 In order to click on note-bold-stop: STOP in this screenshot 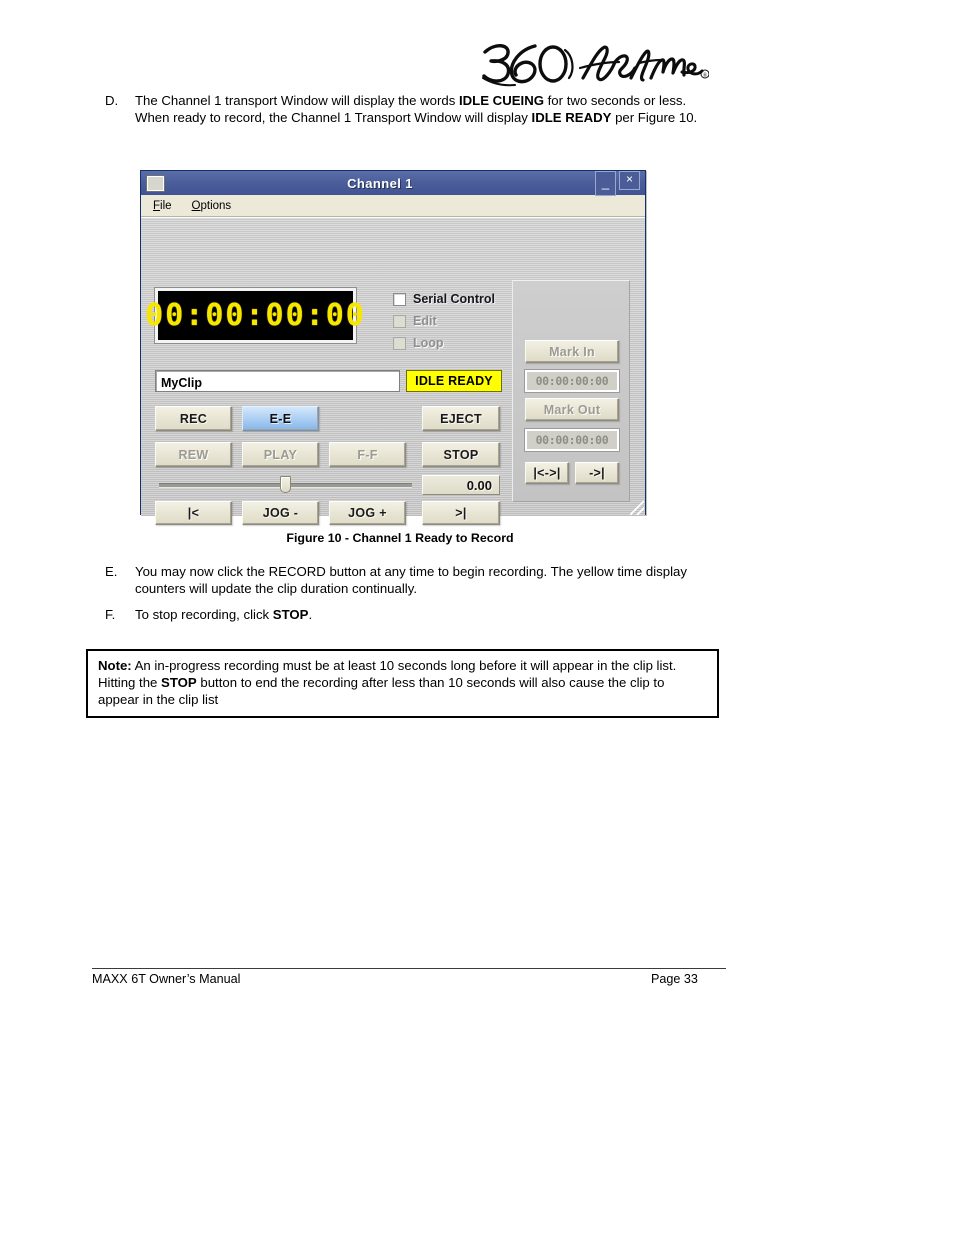, I will do `click(179, 682)`.